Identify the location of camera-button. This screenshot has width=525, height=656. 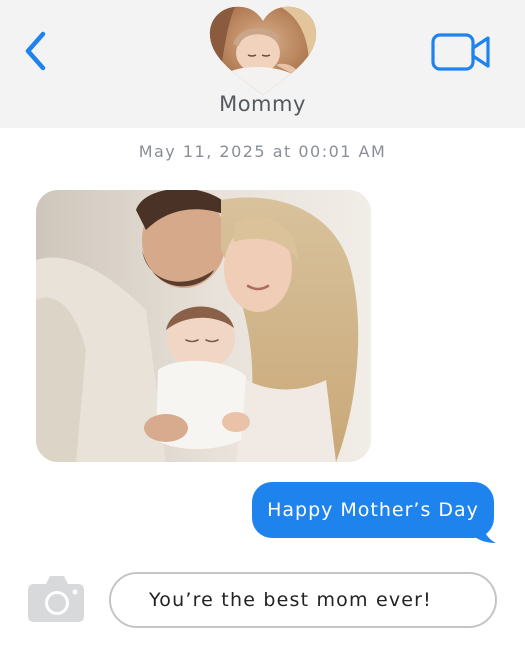
(56, 598).